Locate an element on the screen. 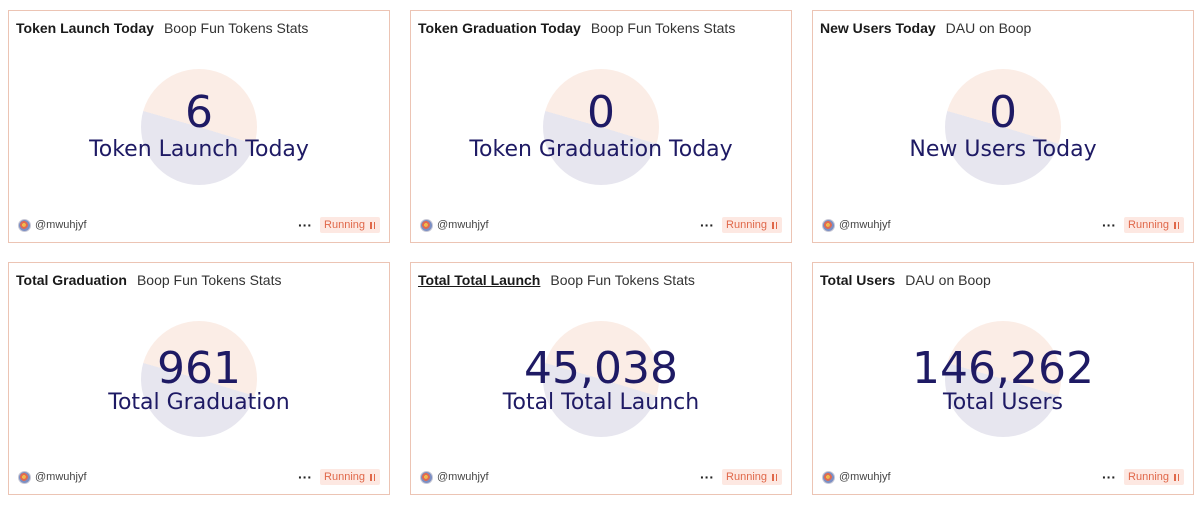 The height and width of the screenshot is (507, 1200). card-header: Total Total Launch Boop Fun Tokens Stats is located at coordinates (556, 280).